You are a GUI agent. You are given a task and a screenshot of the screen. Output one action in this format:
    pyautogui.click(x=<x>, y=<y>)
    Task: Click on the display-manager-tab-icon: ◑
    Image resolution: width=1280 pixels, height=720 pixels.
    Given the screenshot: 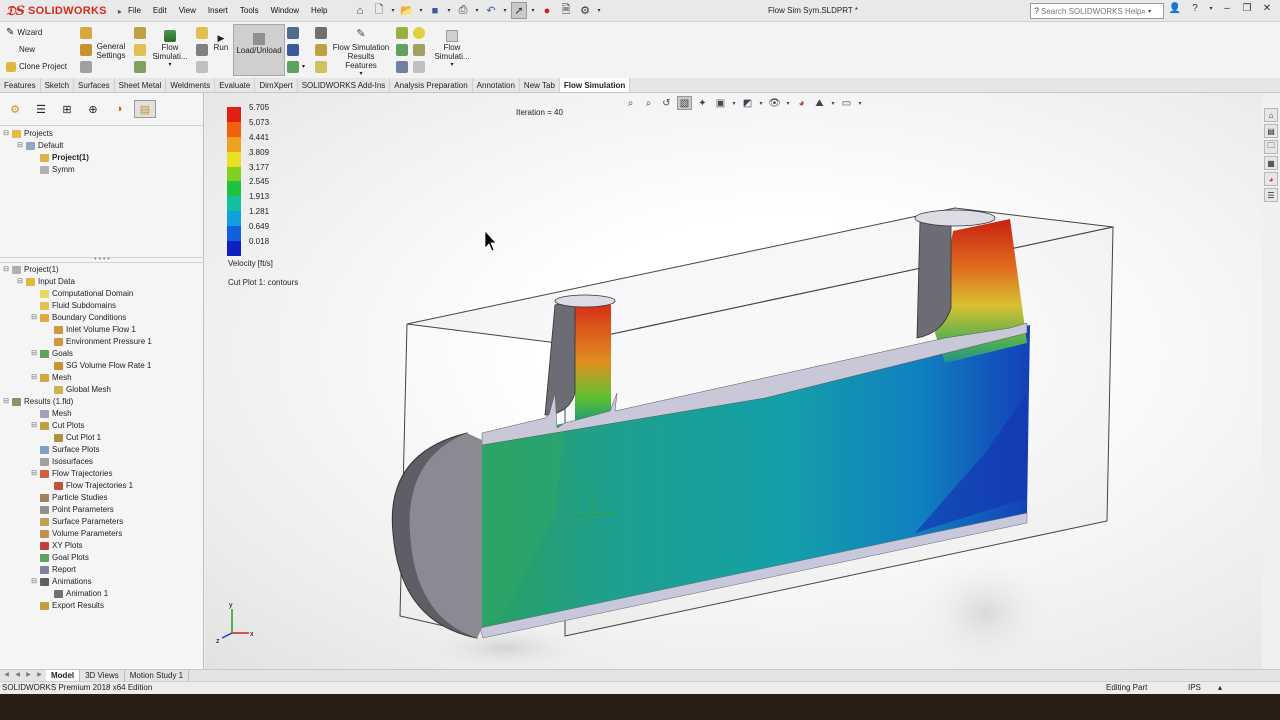 What is the action you would take?
    pyautogui.click(x=119, y=109)
    